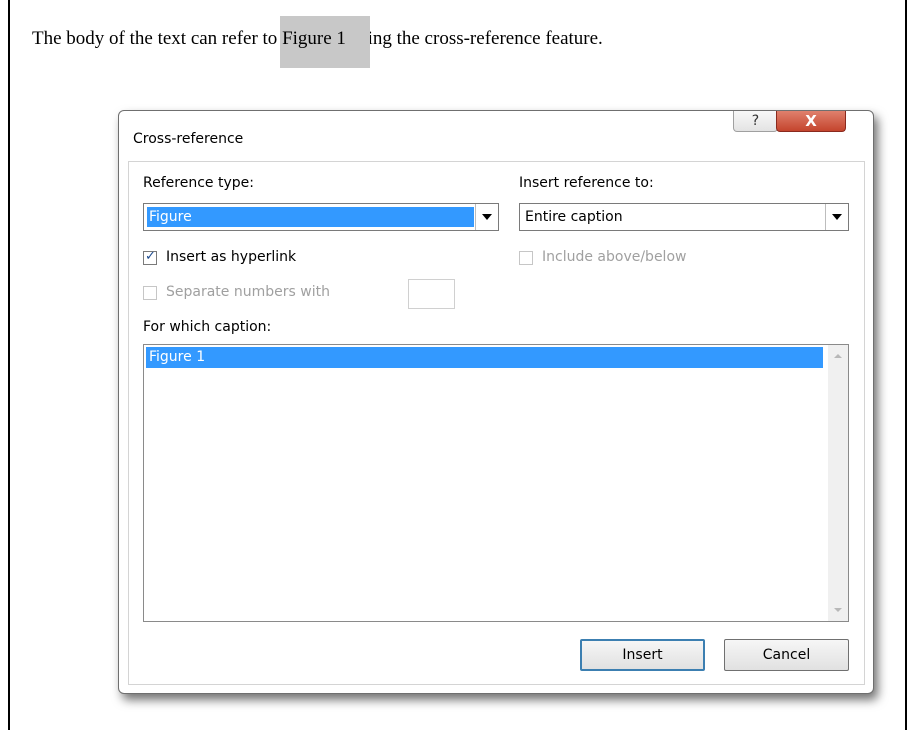  Describe the element at coordinates (231, 257) in the screenshot. I see `insert-as-hyperlink-label: Insert as hyperlink` at that location.